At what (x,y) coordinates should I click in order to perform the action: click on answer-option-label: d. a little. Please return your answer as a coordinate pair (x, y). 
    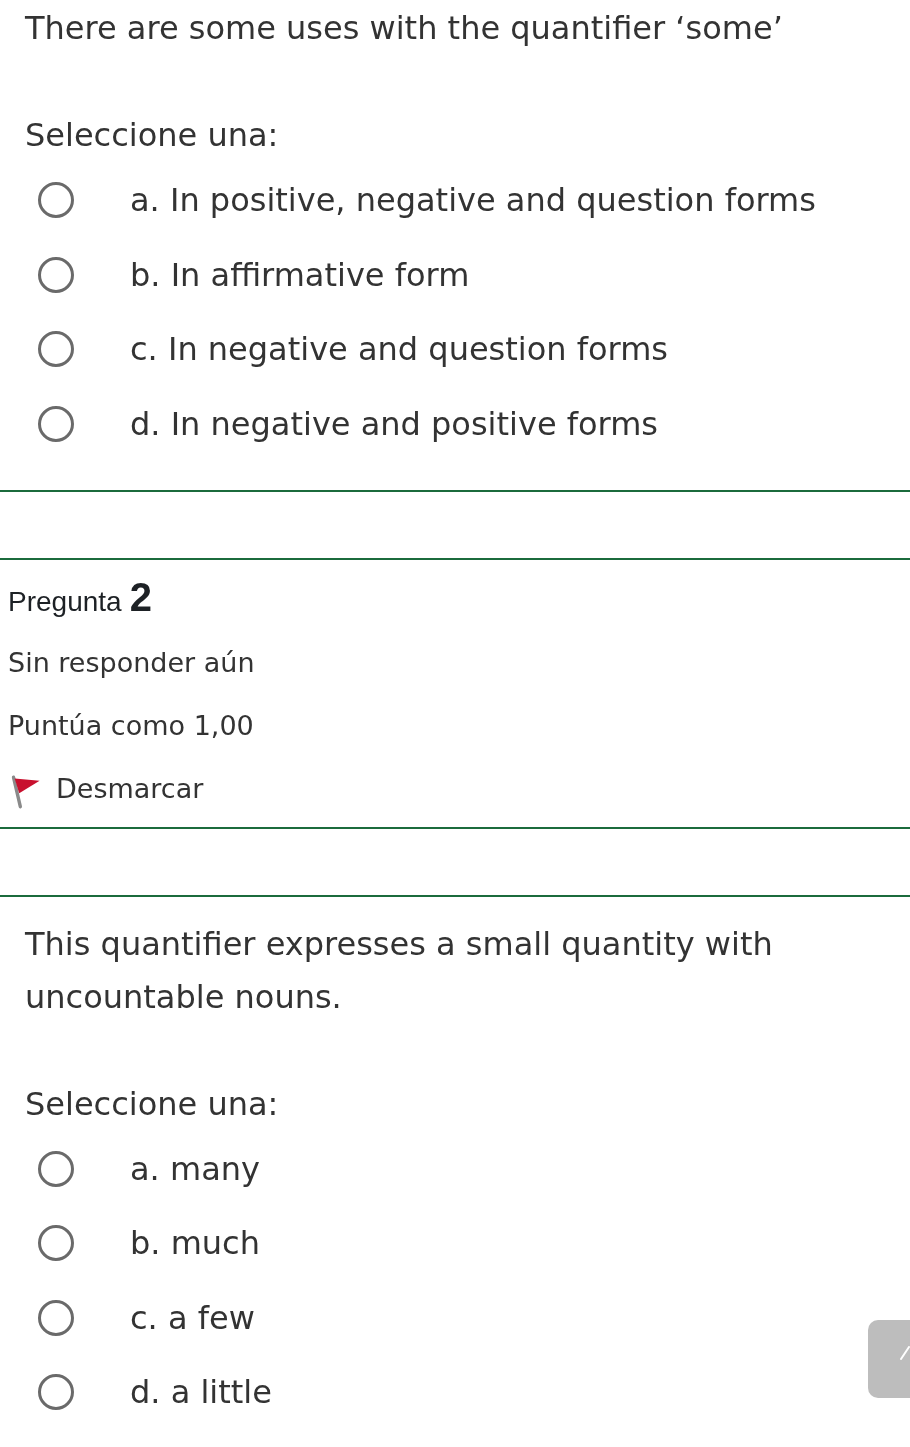
    Looking at the image, I should click on (201, 1392).